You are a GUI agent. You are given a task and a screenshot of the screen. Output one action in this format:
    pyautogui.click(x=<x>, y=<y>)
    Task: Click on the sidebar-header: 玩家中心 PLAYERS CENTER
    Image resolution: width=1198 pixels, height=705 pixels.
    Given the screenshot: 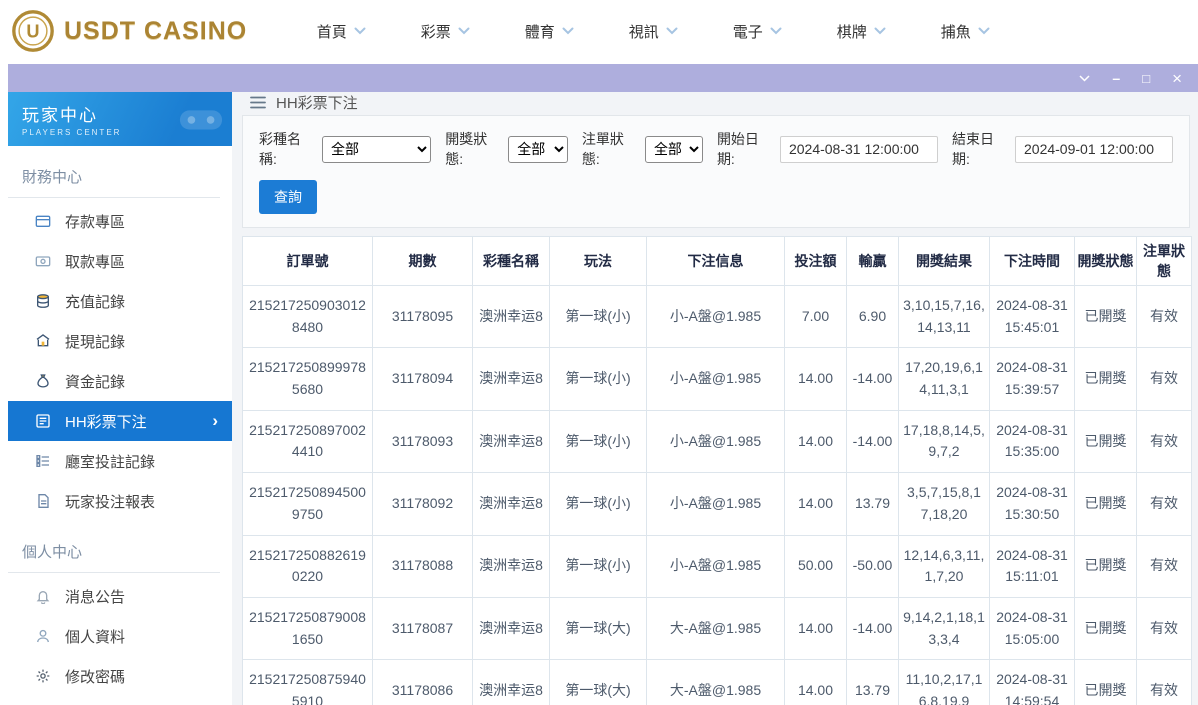 What is the action you would take?
    pyautogui.click(x=120, y=119)
    